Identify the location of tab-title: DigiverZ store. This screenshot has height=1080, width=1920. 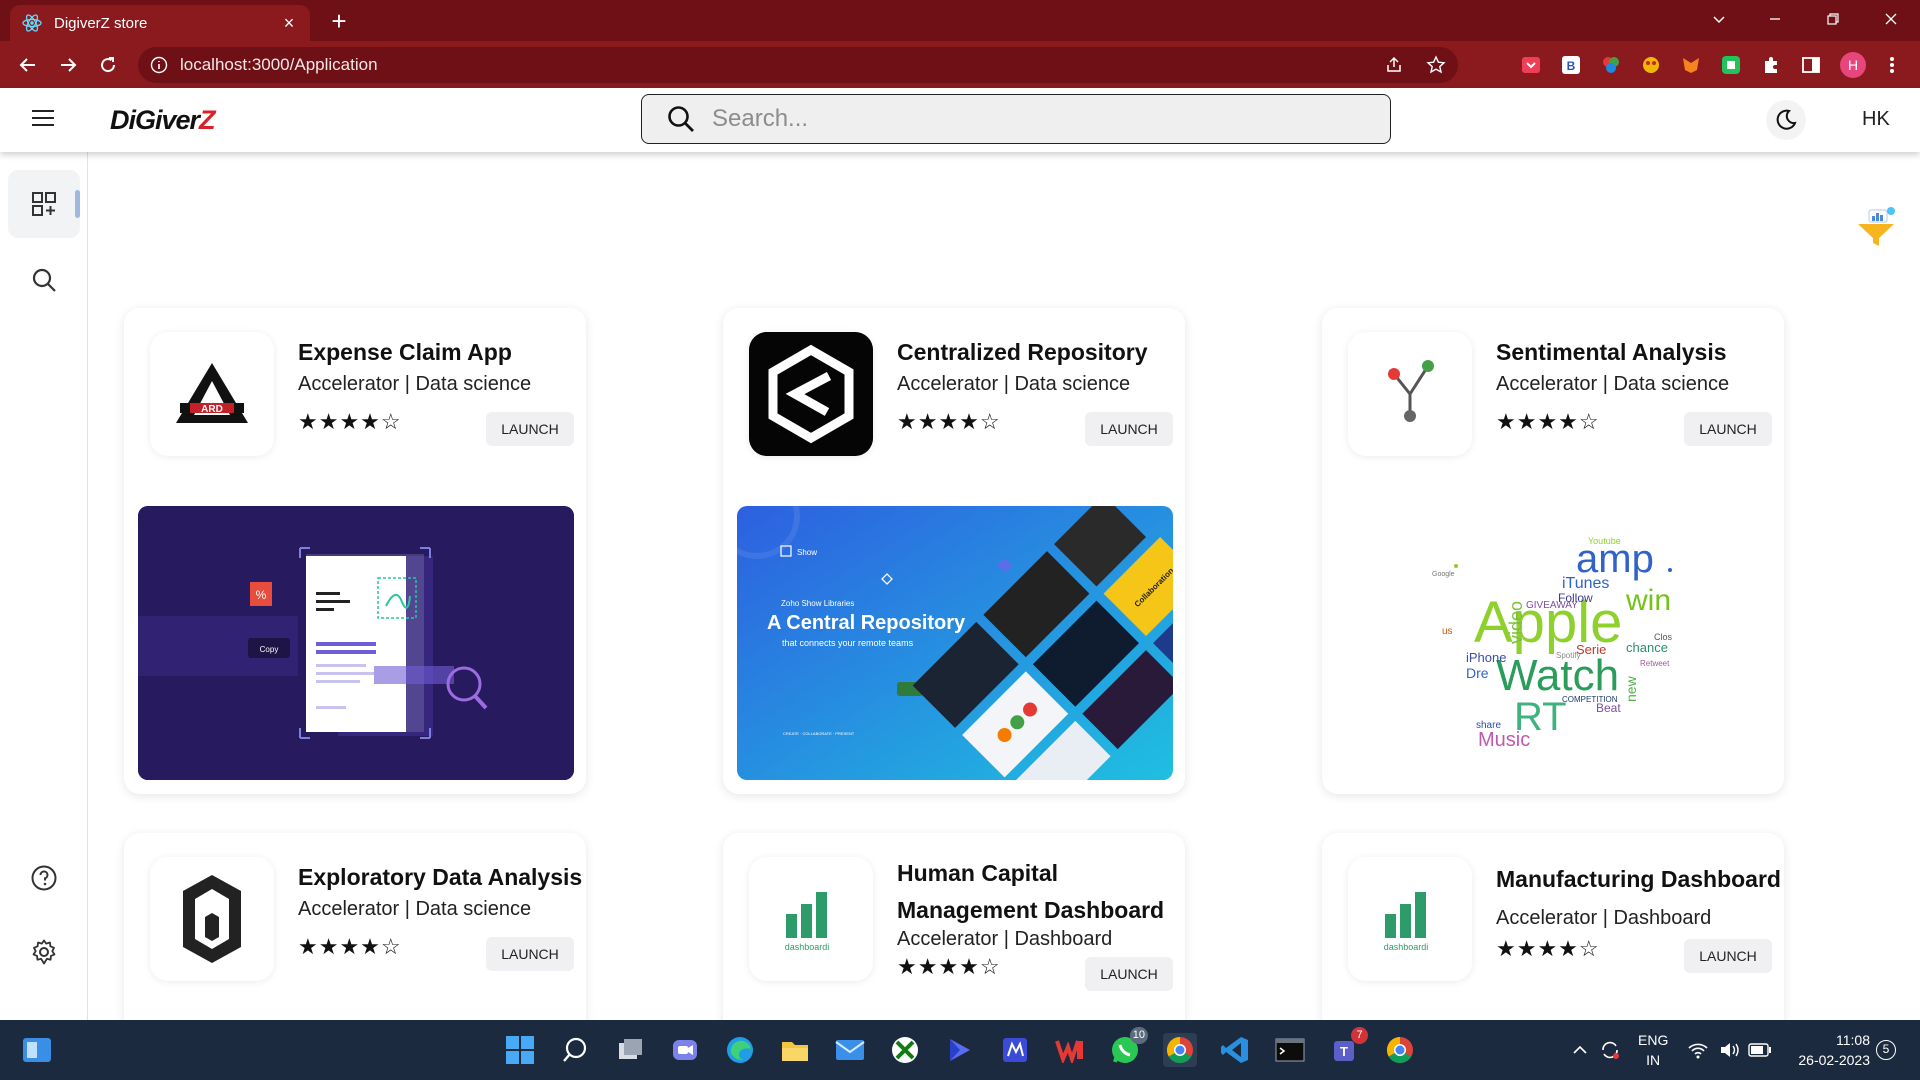
(101, 23).